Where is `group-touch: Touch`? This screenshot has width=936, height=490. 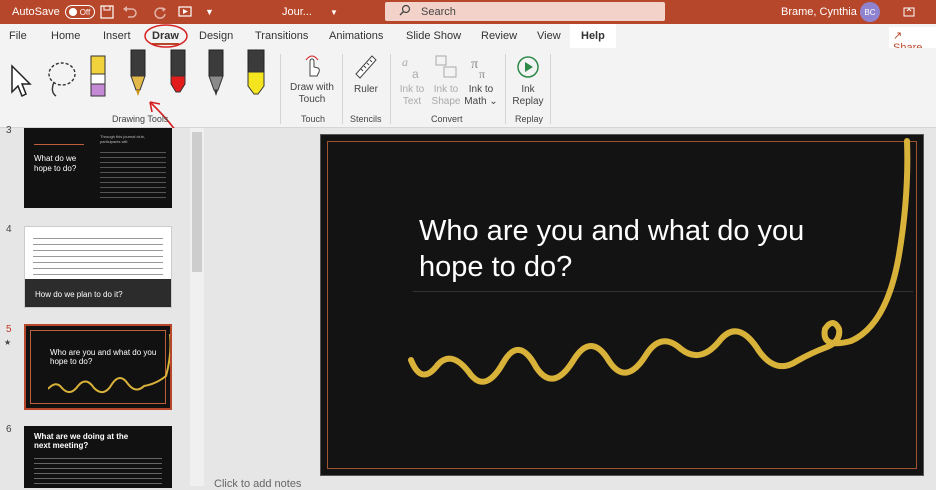 group-touch: Touch is located at coordinates (313, 119).